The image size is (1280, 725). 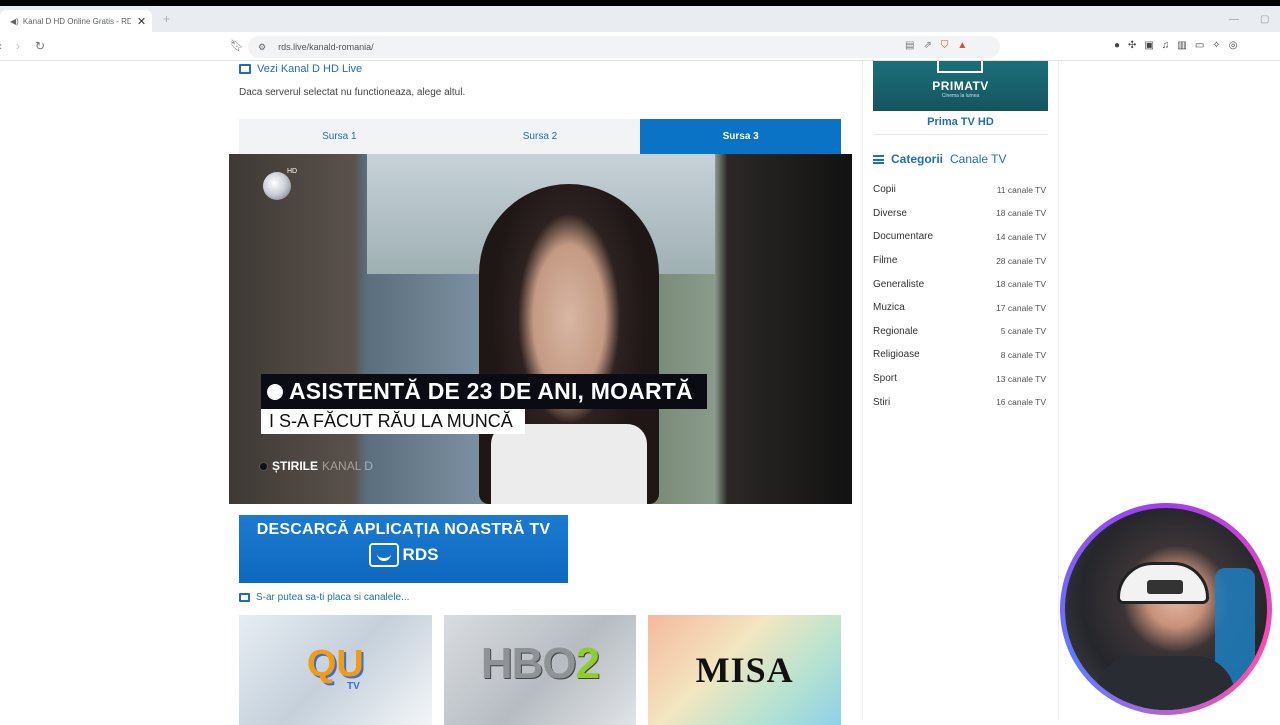 What do you see at coordinates (588, 663) in the screenshot?
I see `hbo-two: 2` at bounding box center [588, 663].